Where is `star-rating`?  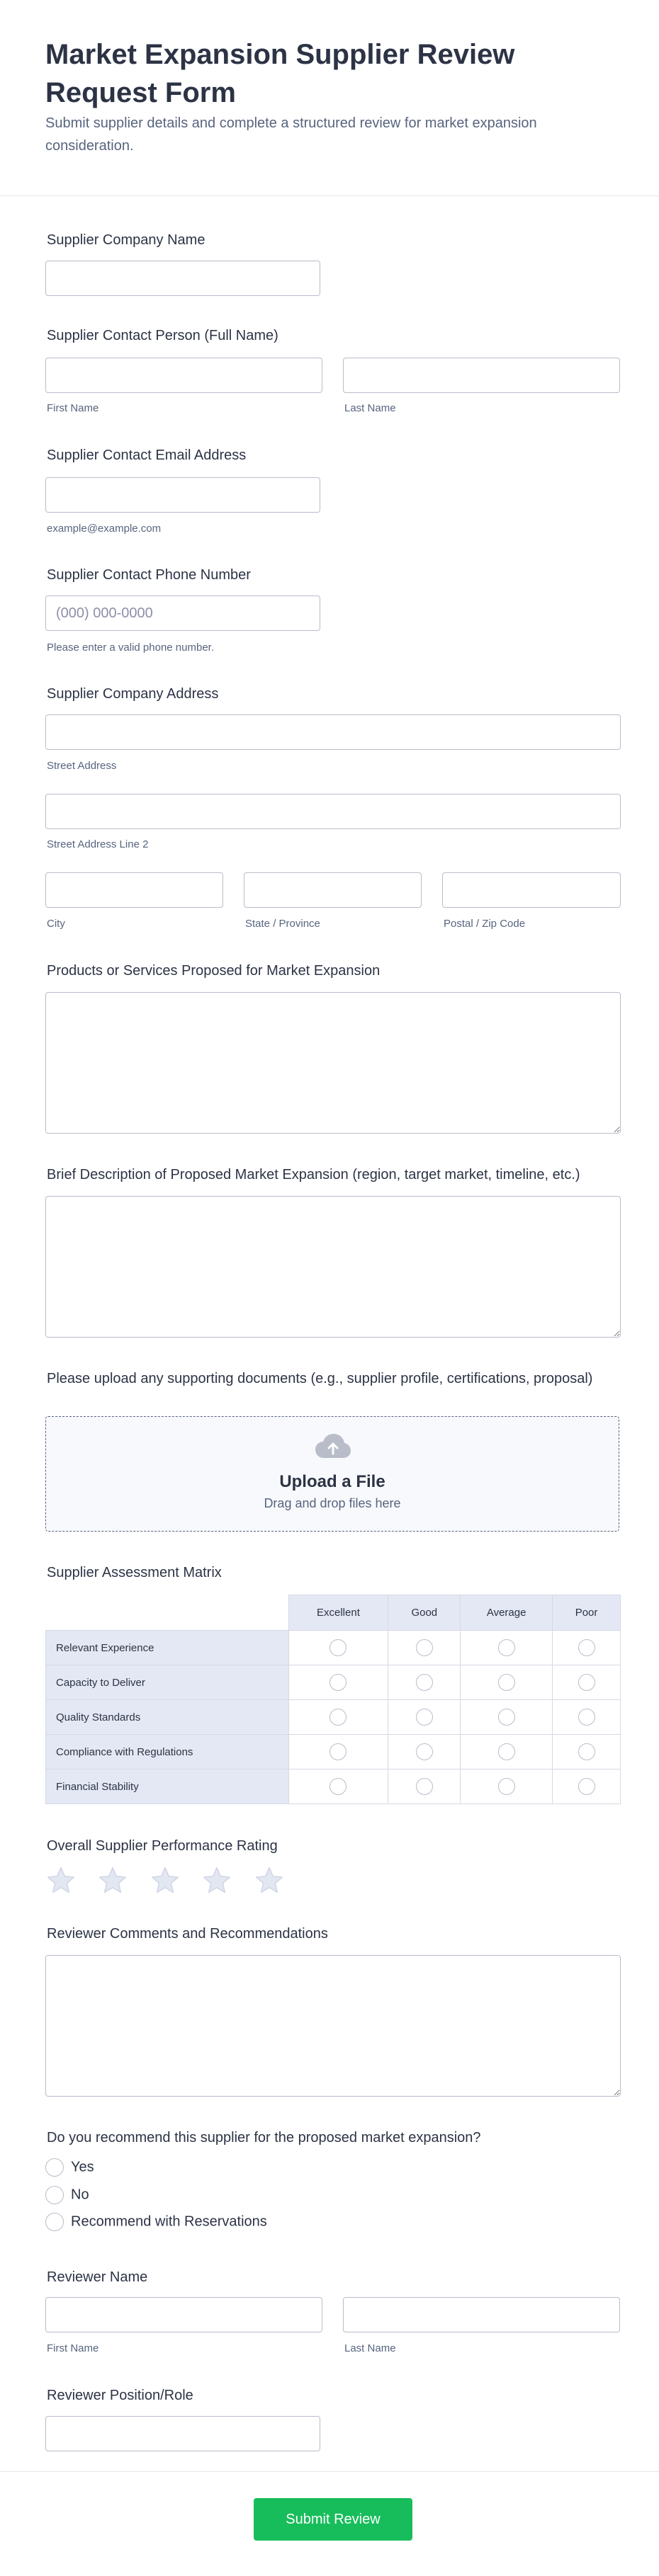 star-rating is located at coordinates (174, 1882).